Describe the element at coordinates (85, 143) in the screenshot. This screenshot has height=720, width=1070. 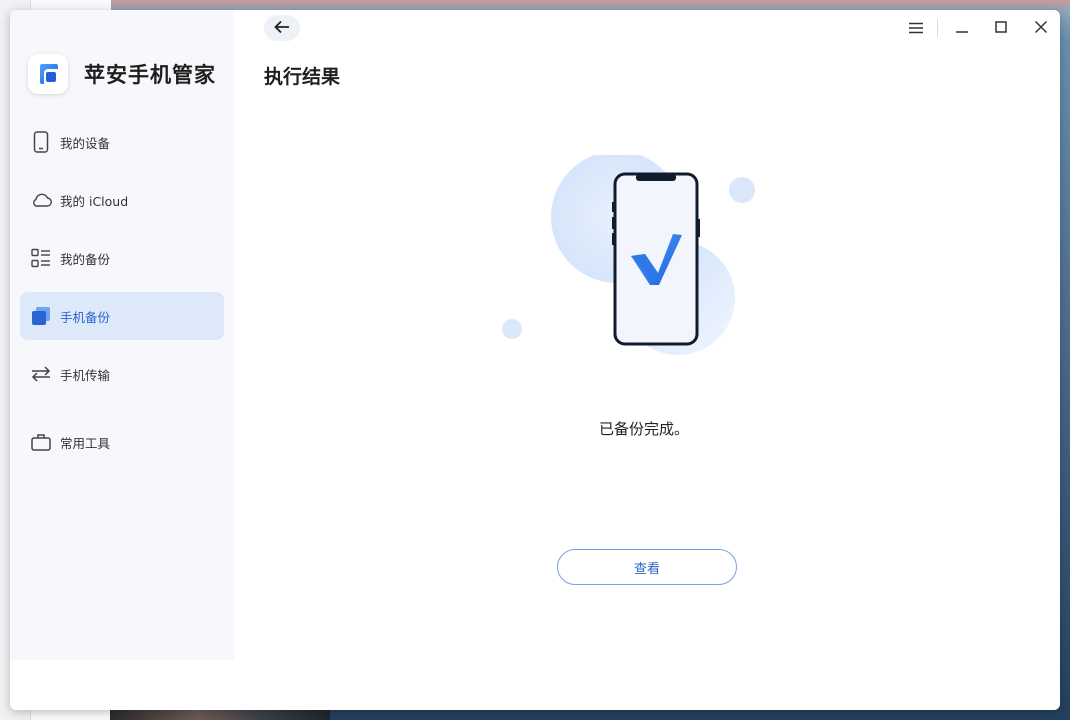
I see `sidebar-item-label: 我的设备` at that location.